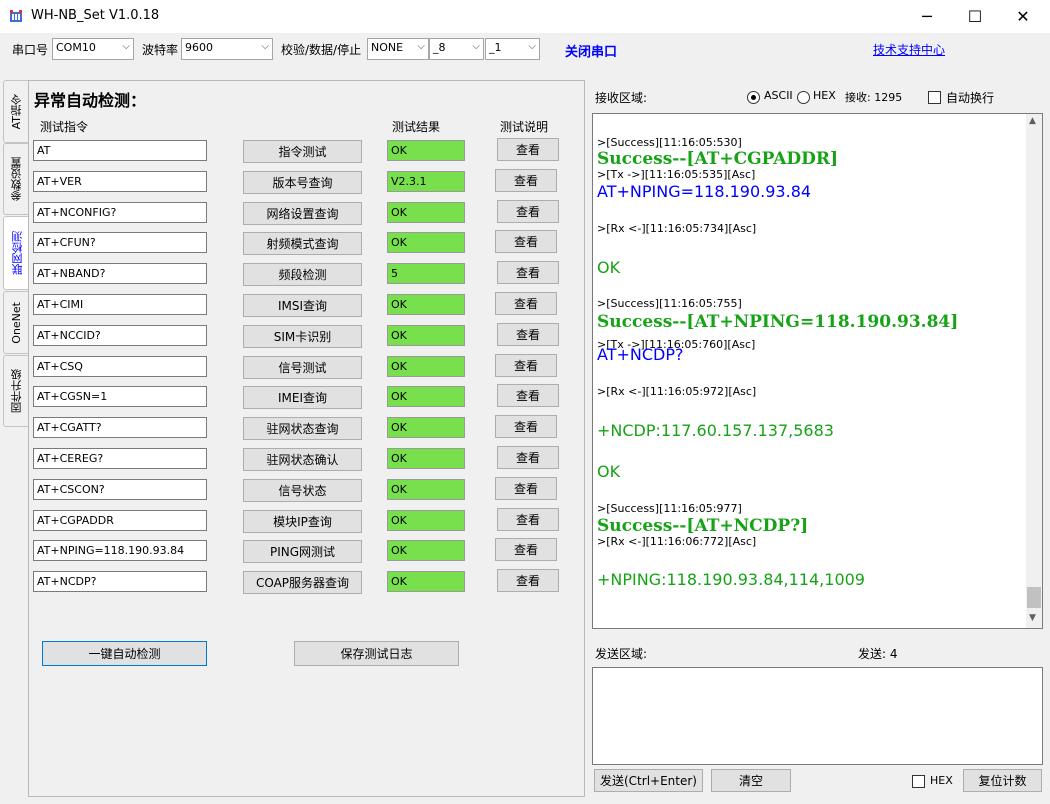 The image size is (1050, 804). Describe the element at coordinates (227, 49) in the screenshot. I see `baud-select: 9600 ⌵` at that location.